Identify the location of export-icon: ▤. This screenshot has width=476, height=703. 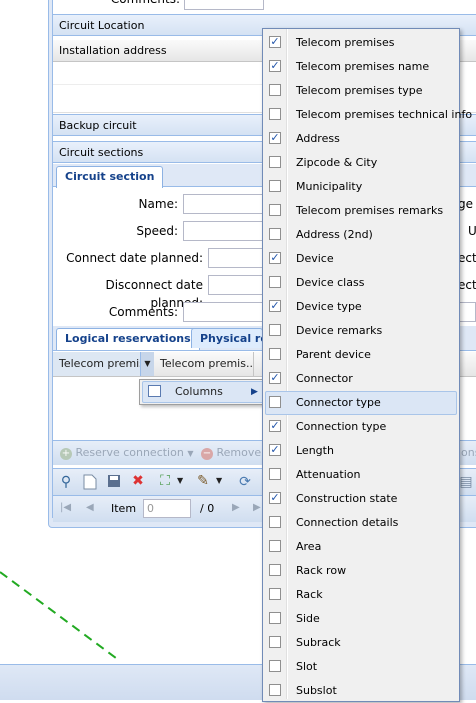
(466, 482).